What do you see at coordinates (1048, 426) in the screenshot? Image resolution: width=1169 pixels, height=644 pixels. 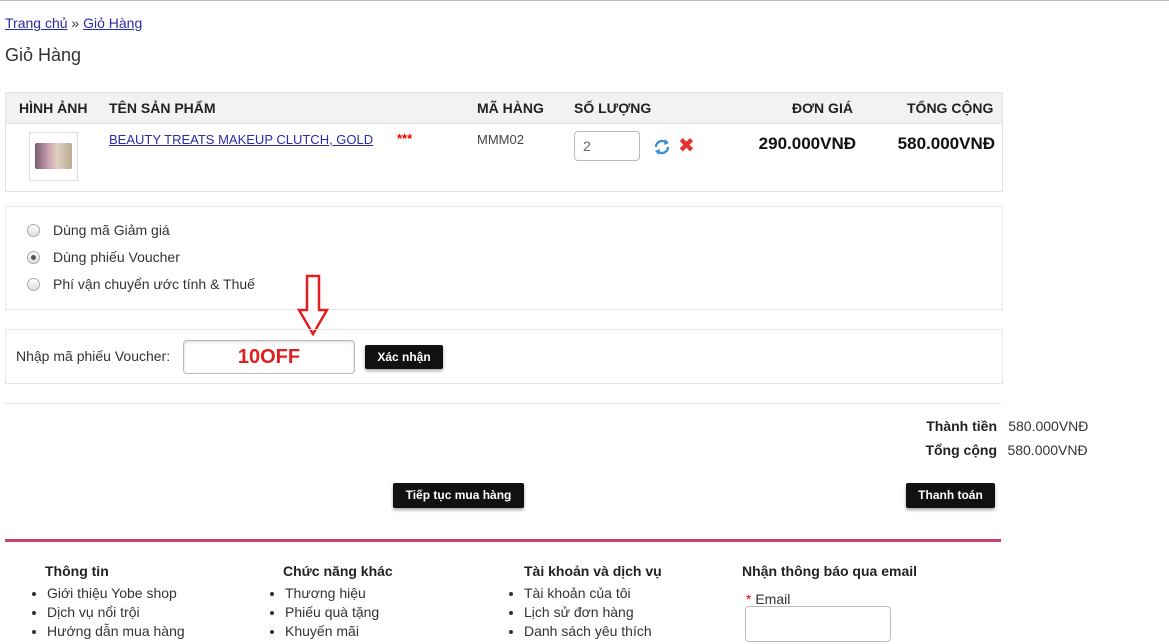 I see `subtotal-value: 580.000VNĐ` at bounding box center [1048, 426].